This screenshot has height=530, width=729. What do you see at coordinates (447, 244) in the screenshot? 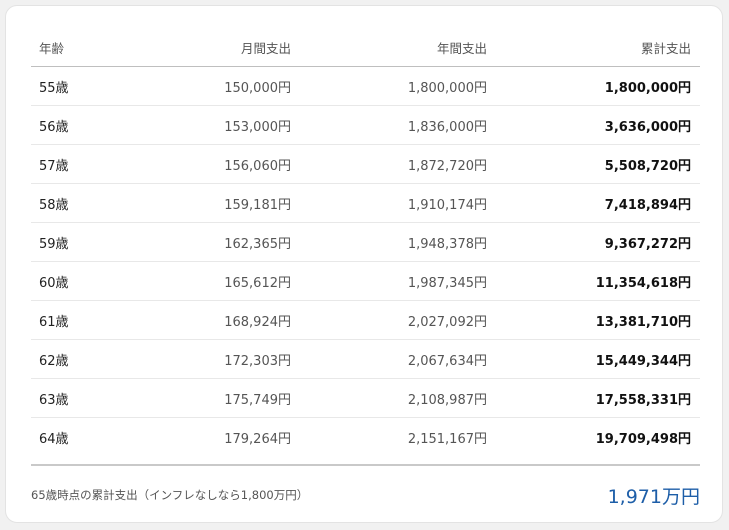
I see `cell-annual: 1,948,378円` at bounding box center [447, 244].